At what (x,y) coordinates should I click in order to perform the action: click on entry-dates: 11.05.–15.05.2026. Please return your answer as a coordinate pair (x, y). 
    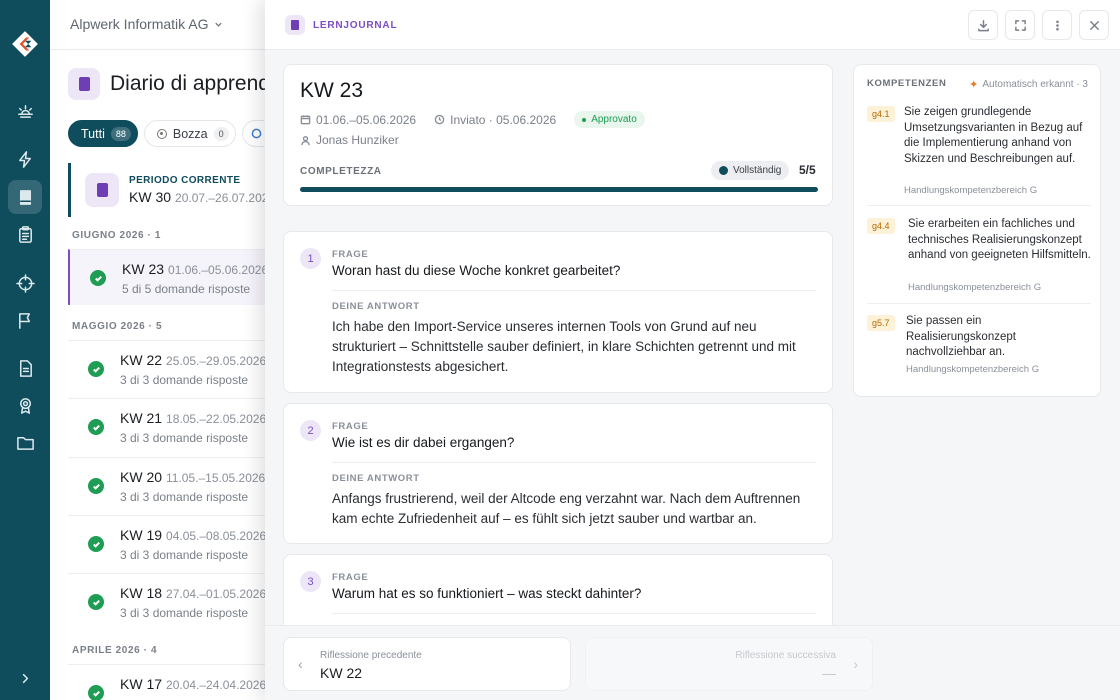
    Looking at the image, I should click on (216, 478).